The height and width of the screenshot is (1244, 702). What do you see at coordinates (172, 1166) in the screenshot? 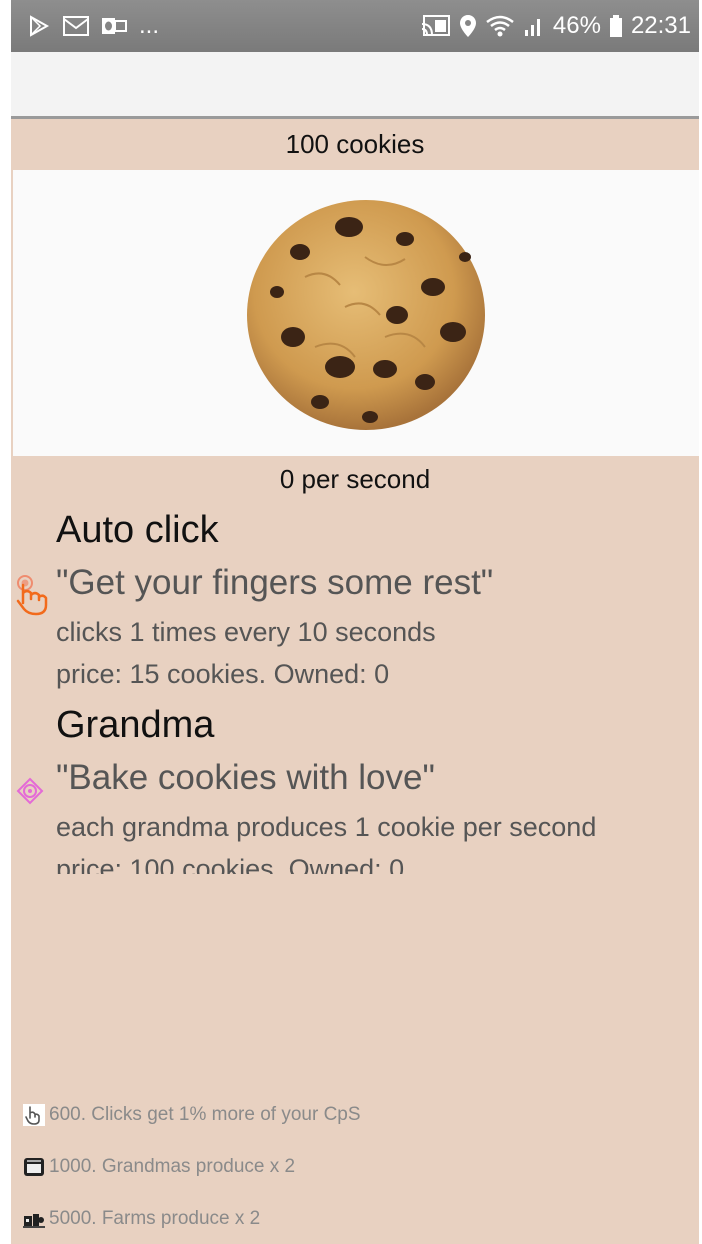
I see `upgrade-text: 1000. Grandmas produce x 2` at bounding box center [172, 1166].